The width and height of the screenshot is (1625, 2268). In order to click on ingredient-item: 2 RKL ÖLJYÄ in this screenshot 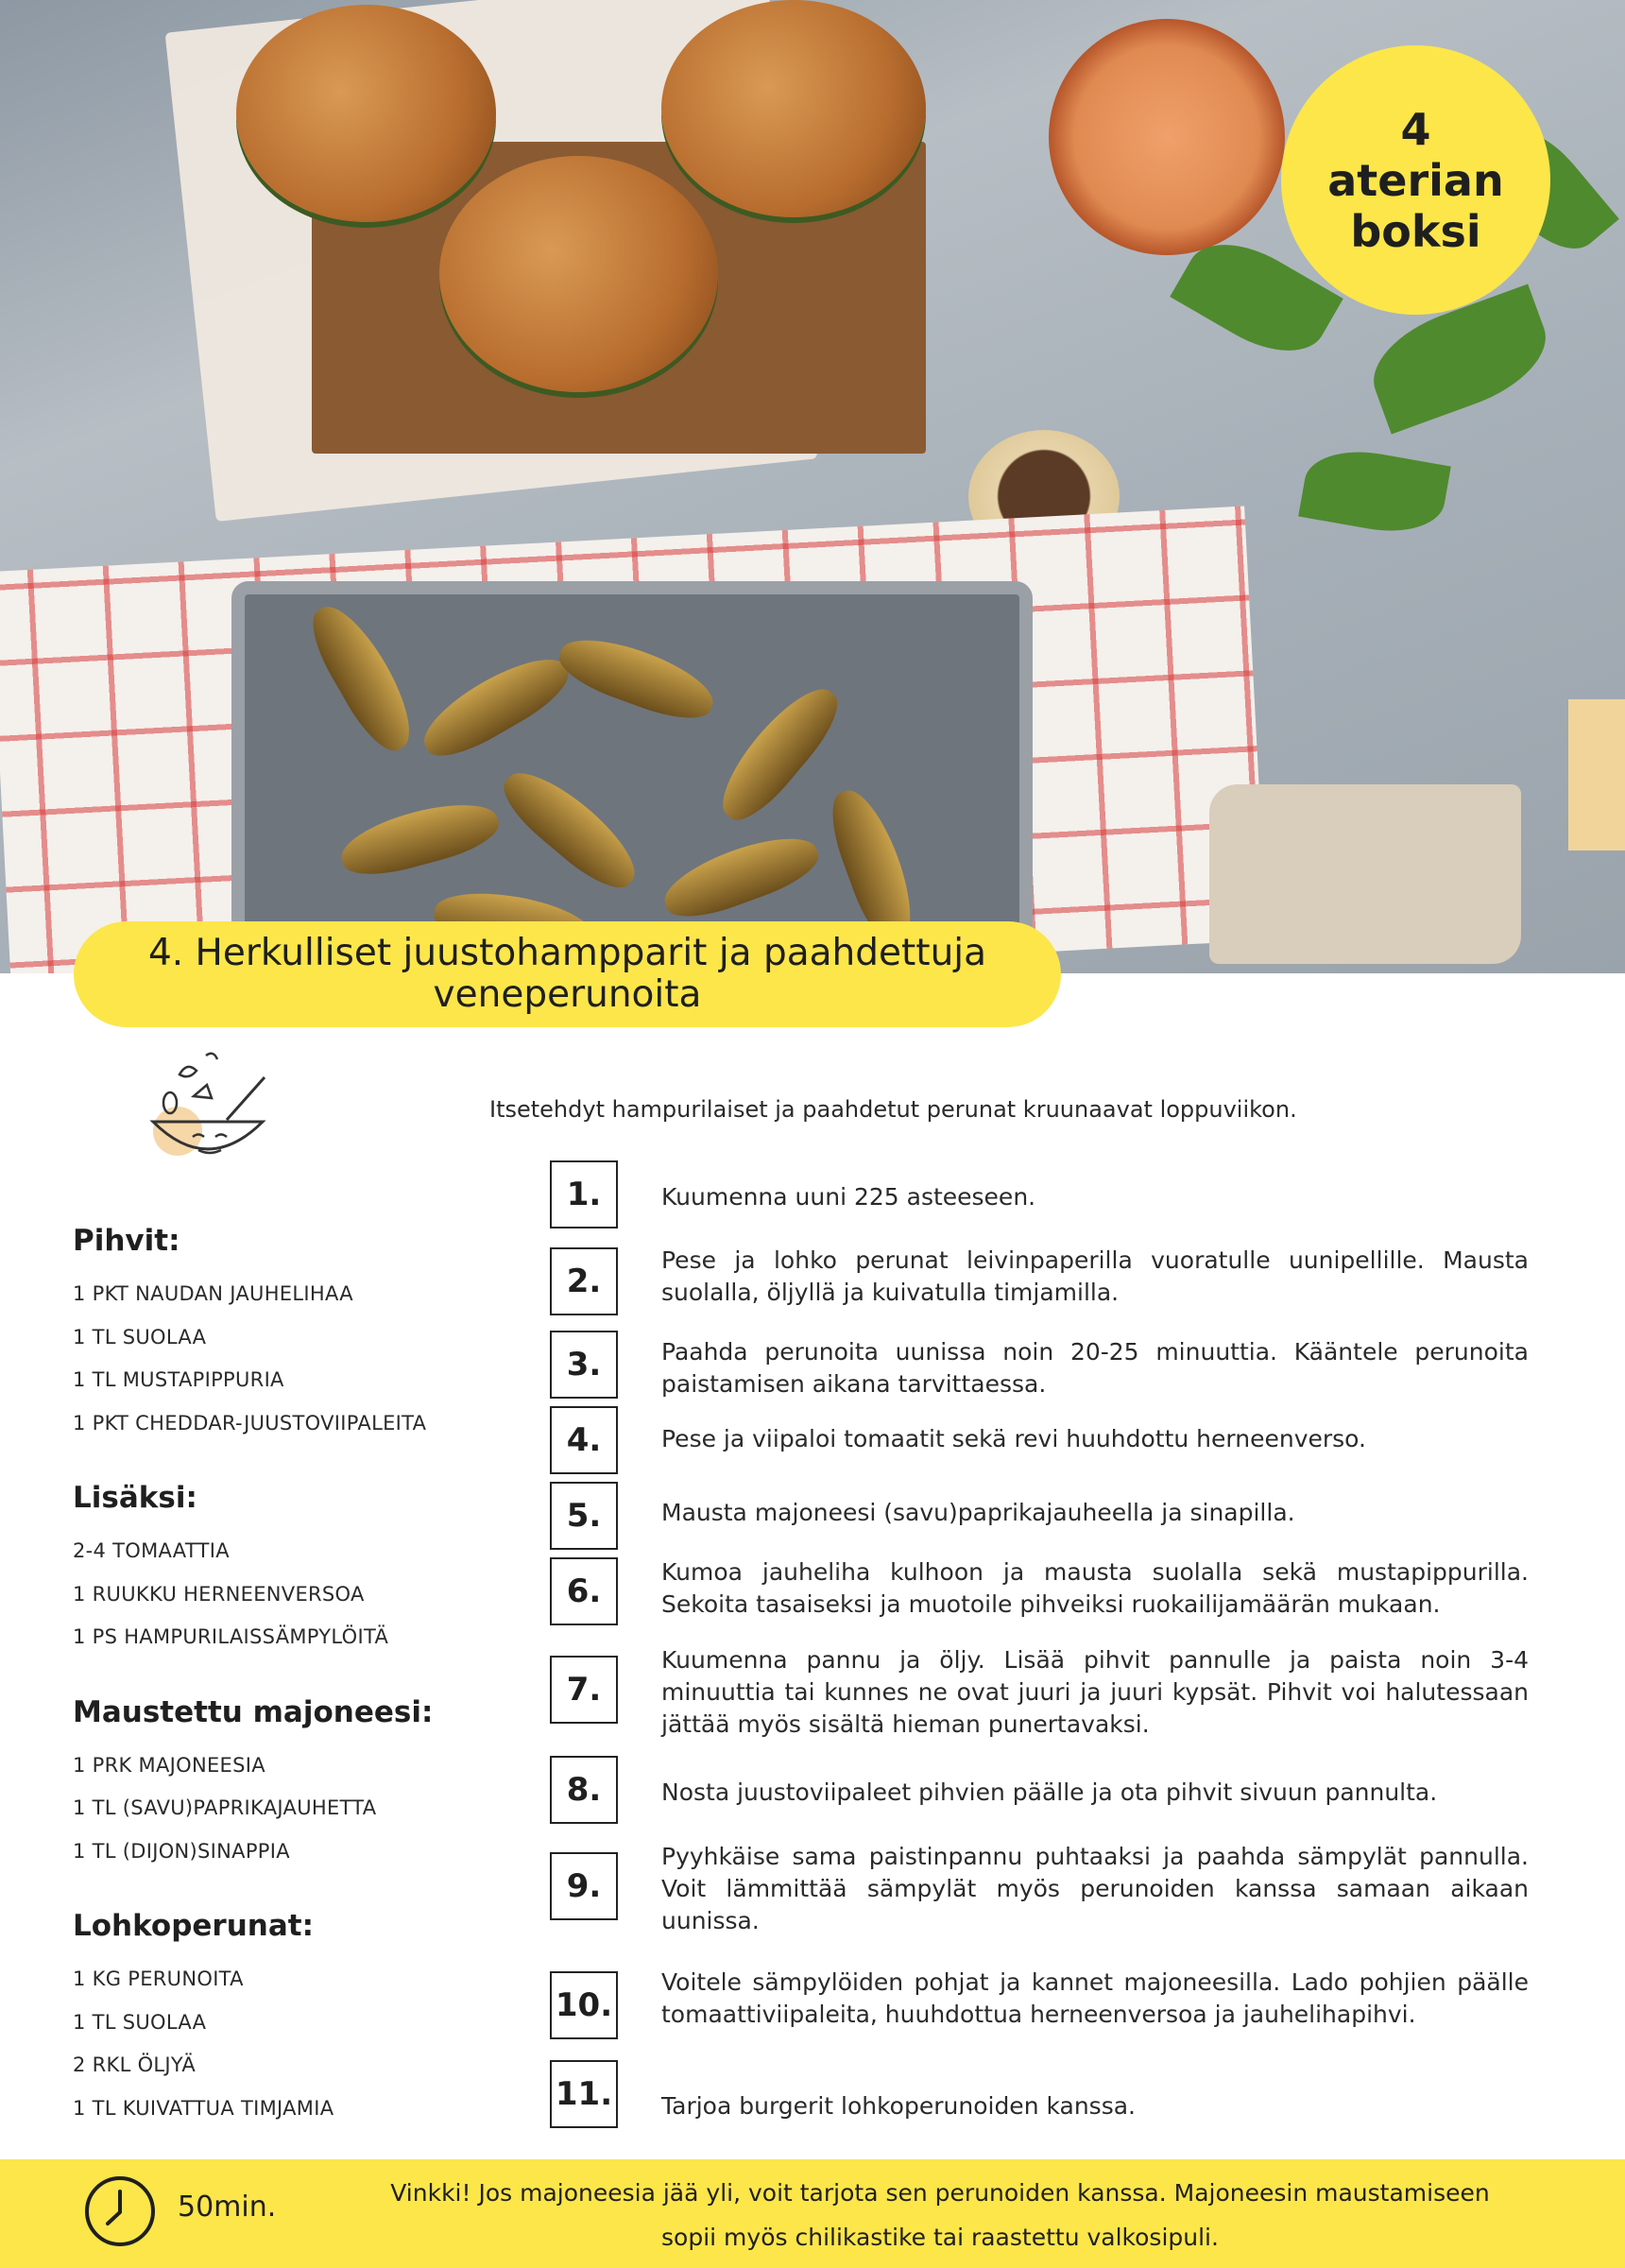, I will do `click(135, 2064)`.